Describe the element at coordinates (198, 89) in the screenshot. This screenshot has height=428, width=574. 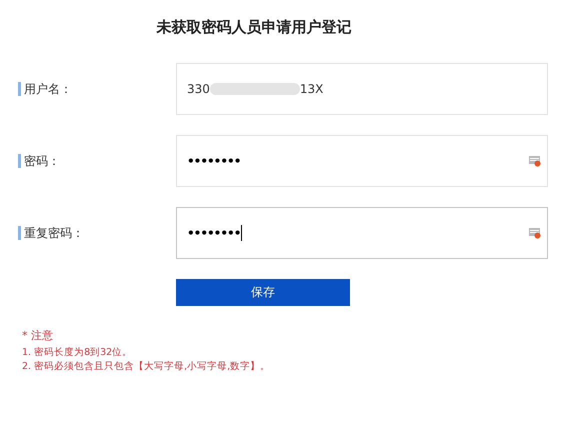
I see `field-value: 330` at that location.